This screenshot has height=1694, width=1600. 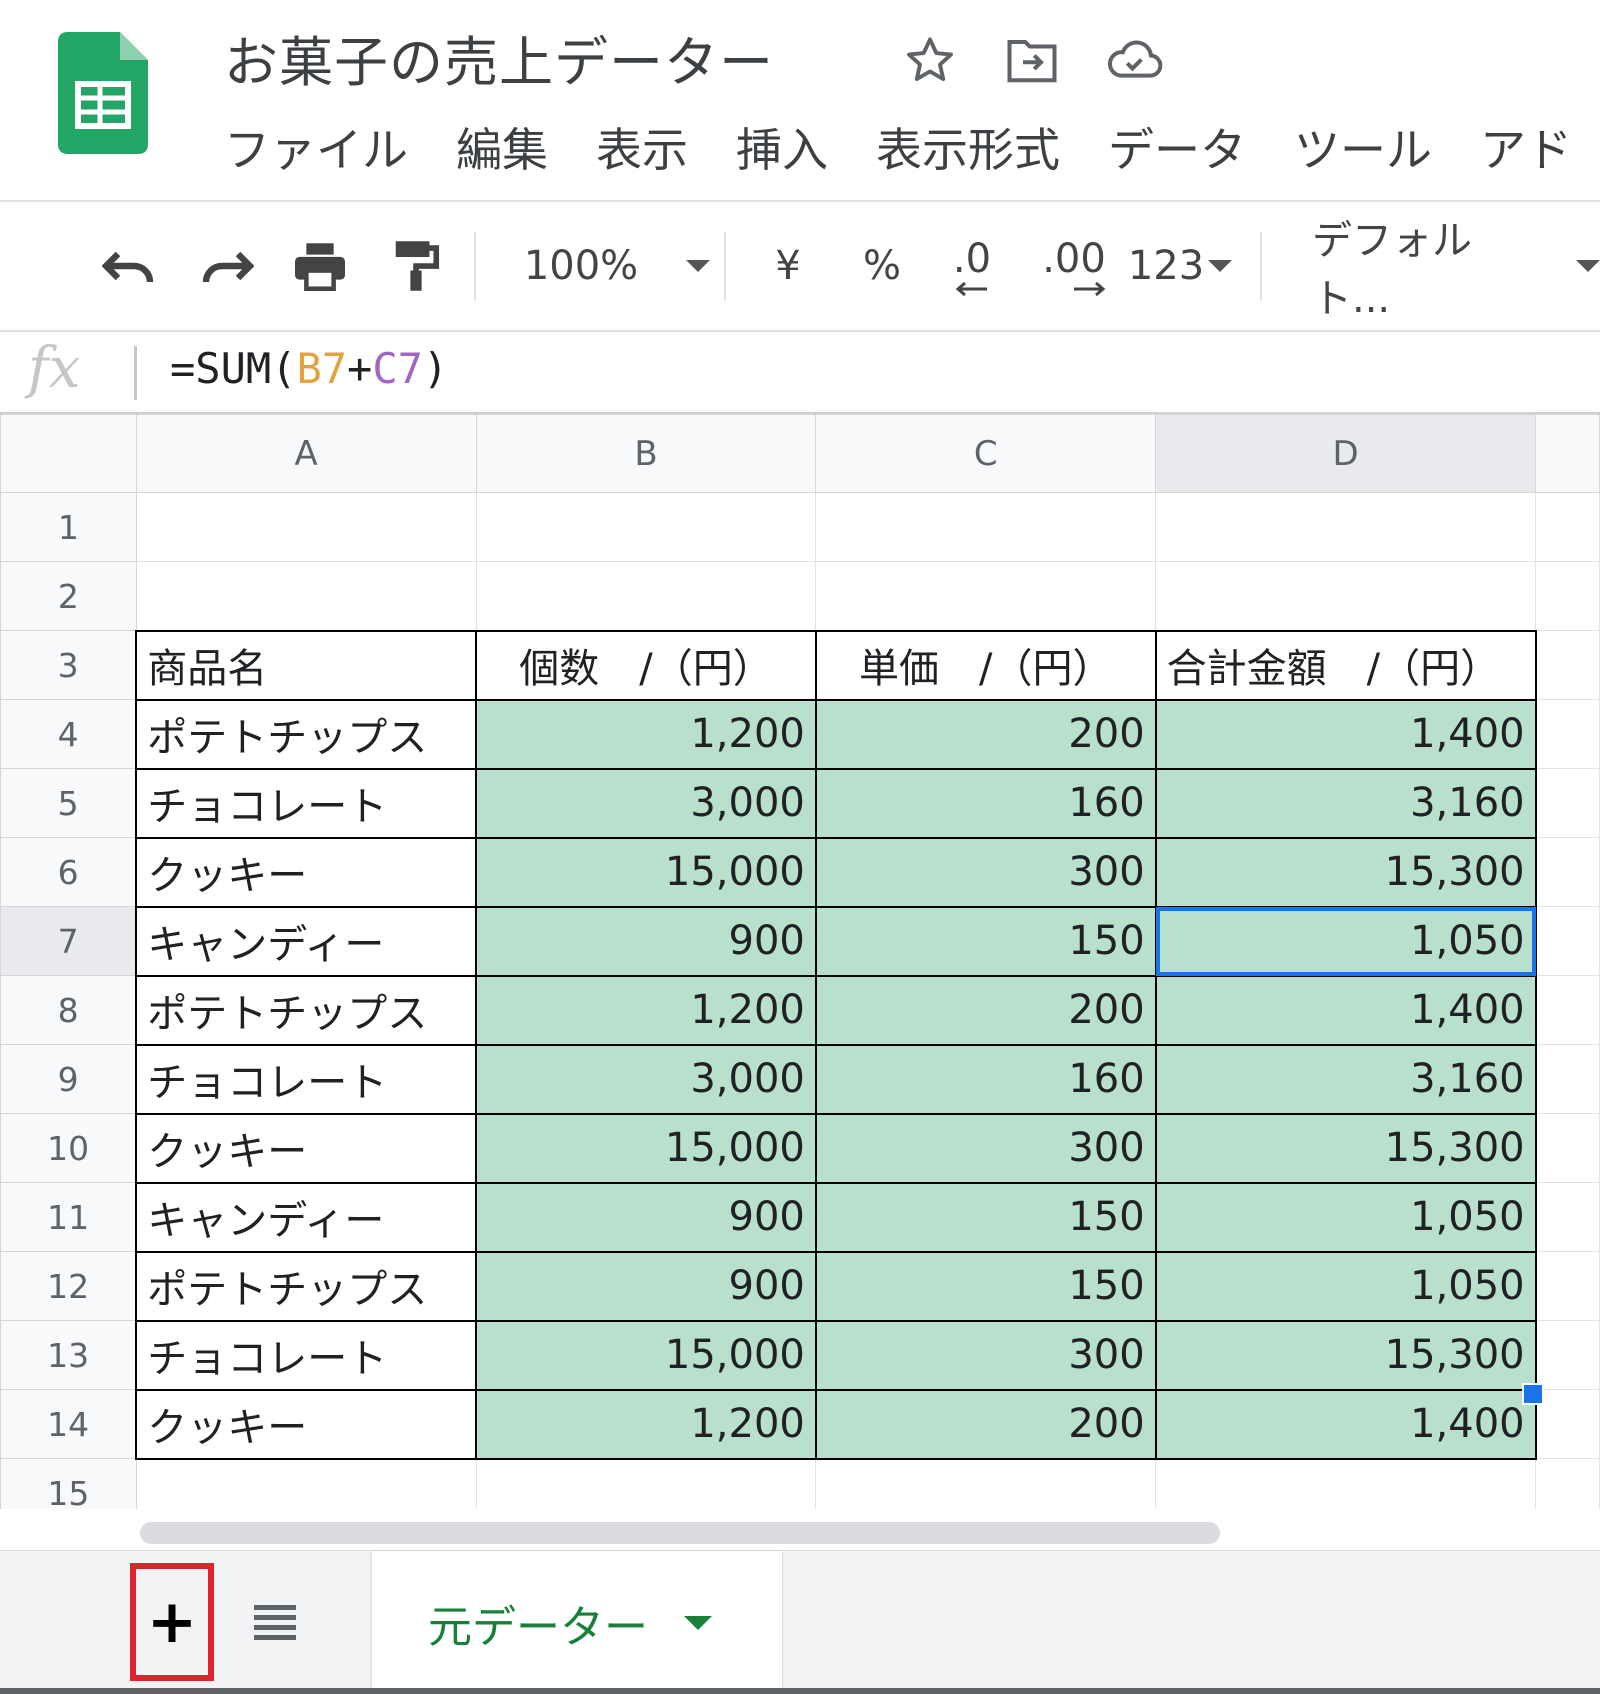 What do you see at coordinates (68, 596) in the screenshot?
I see `row-header: 2` at bounding box center [68, 596].